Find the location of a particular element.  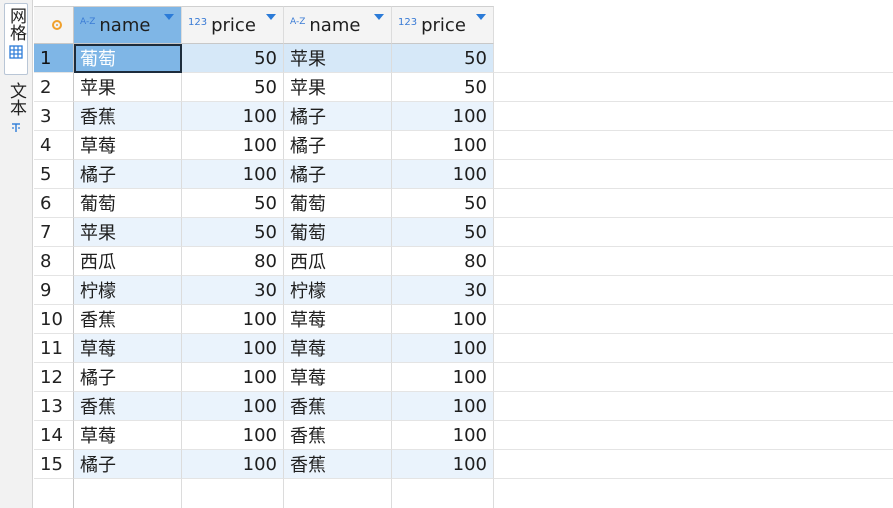

row-number: 2 is located at coordinates (54, 87).